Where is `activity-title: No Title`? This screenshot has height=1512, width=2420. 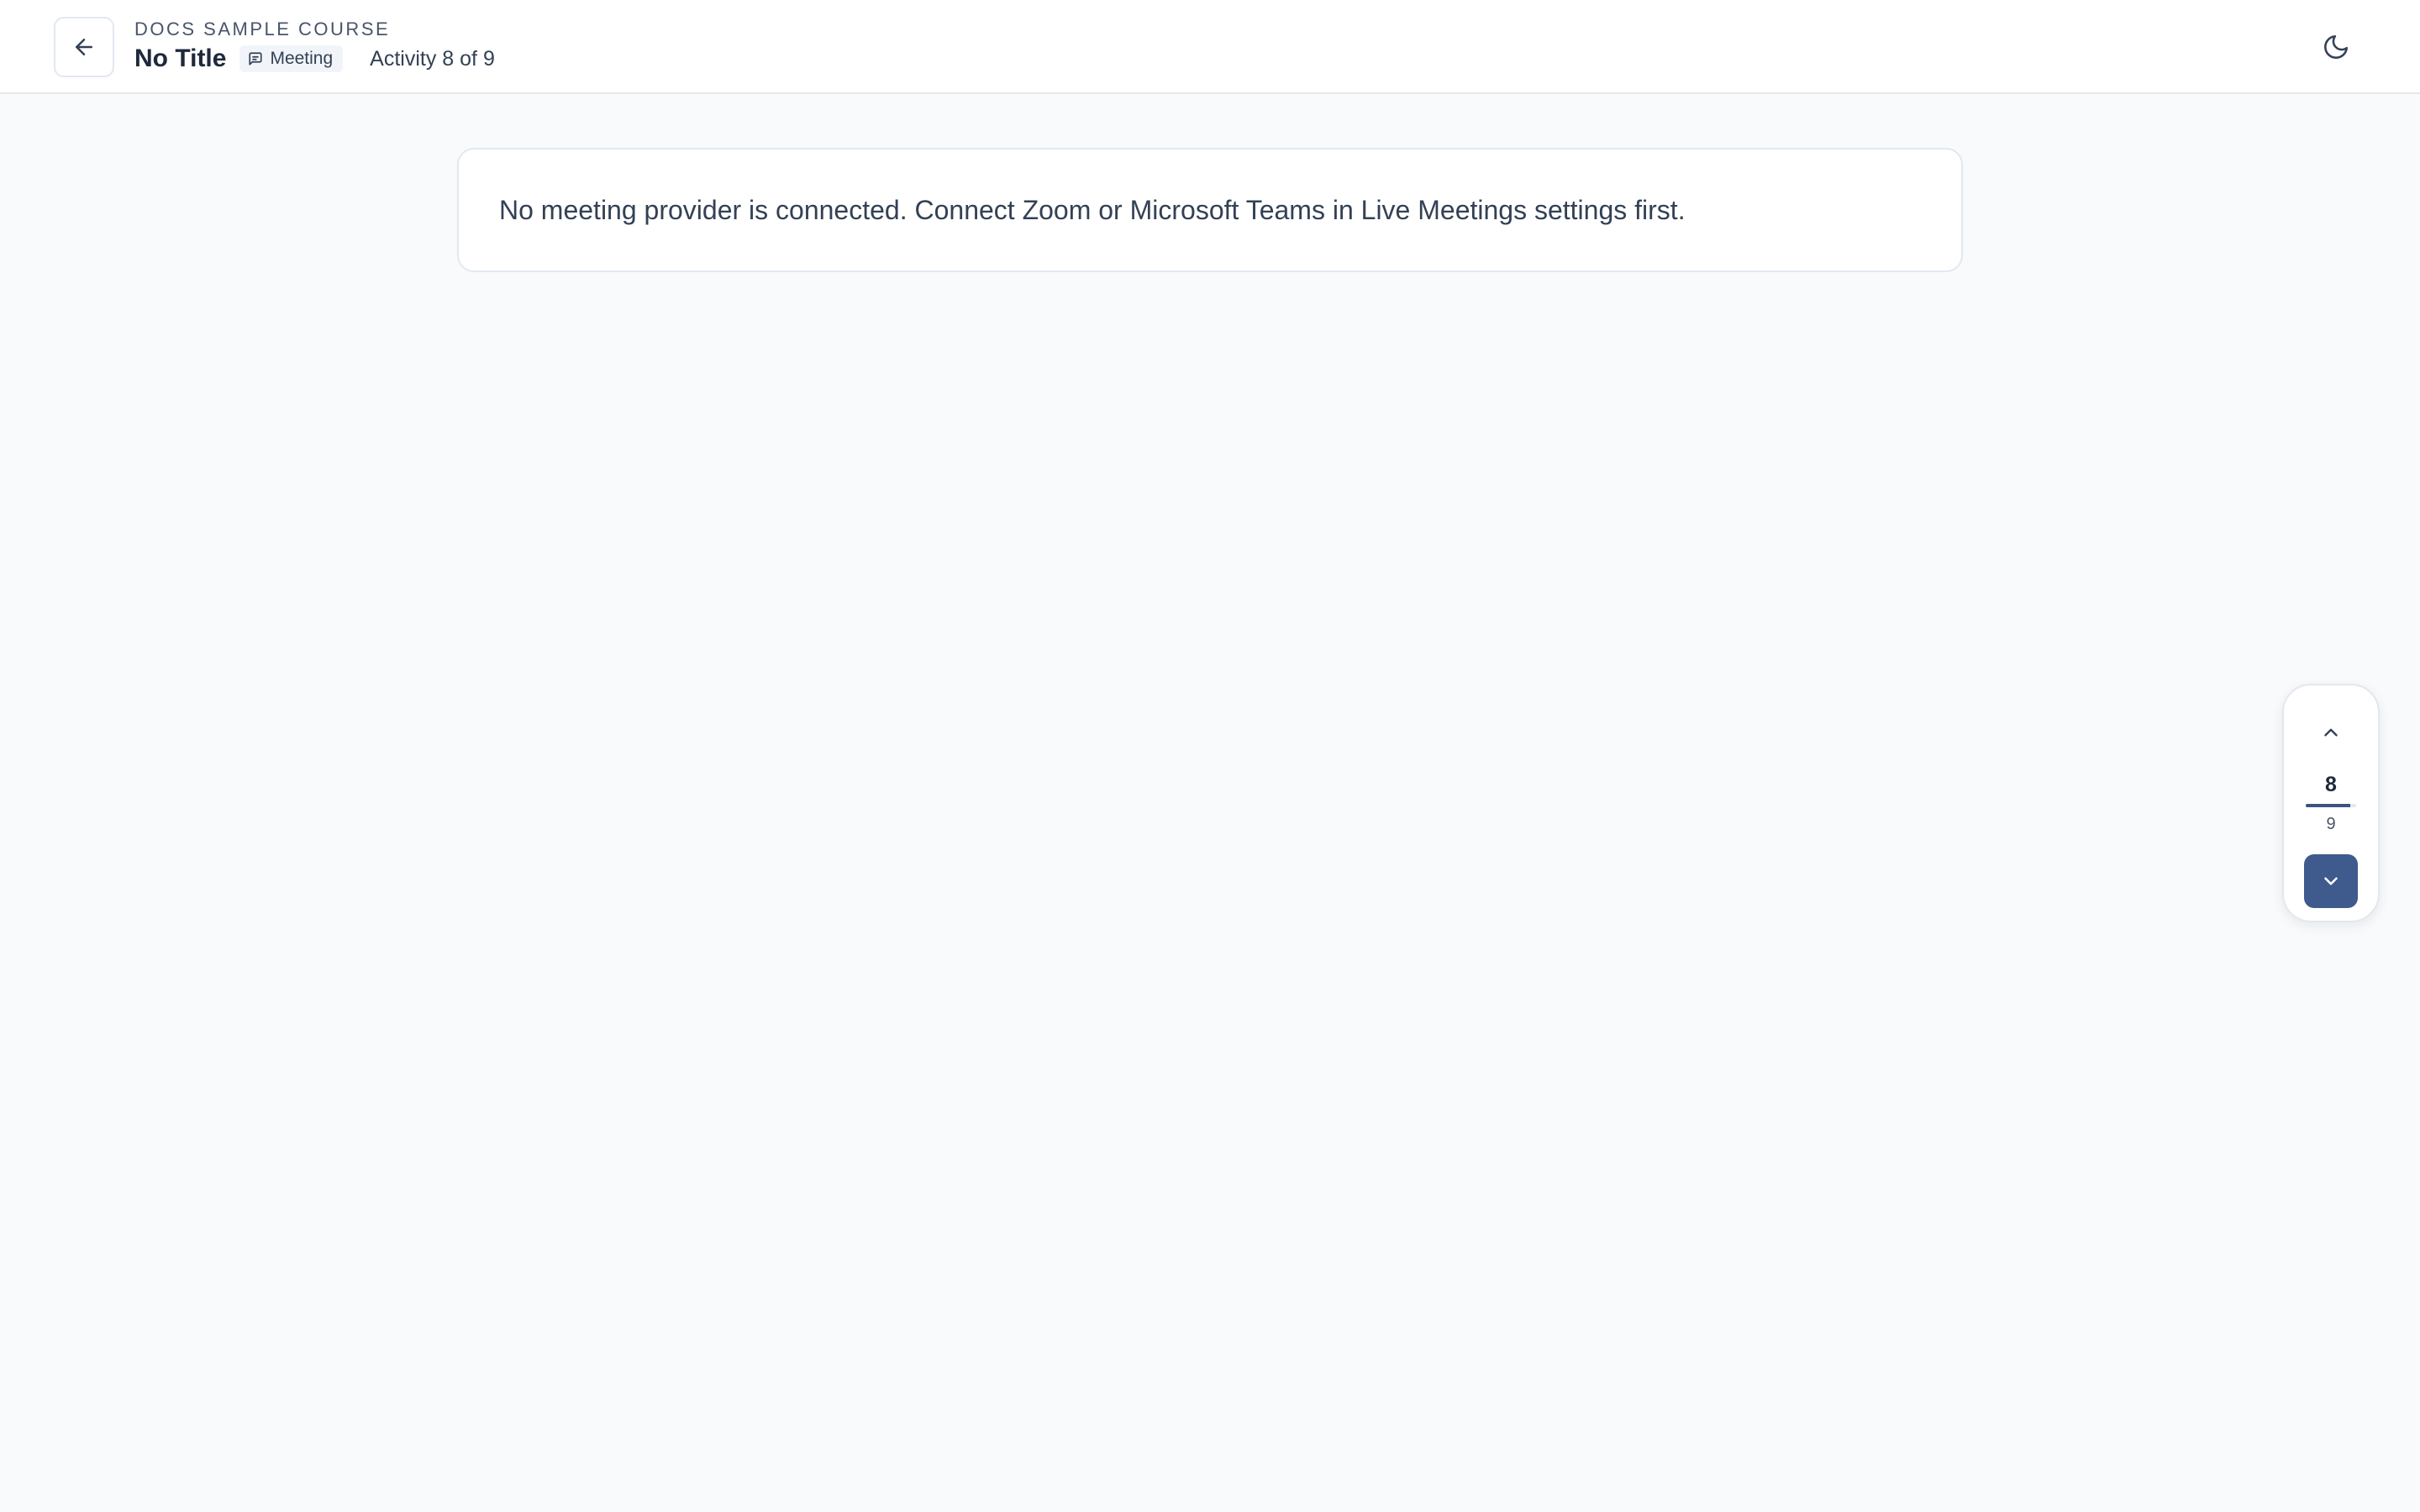
activity-title: No Title is located at coordinates (180, 58).